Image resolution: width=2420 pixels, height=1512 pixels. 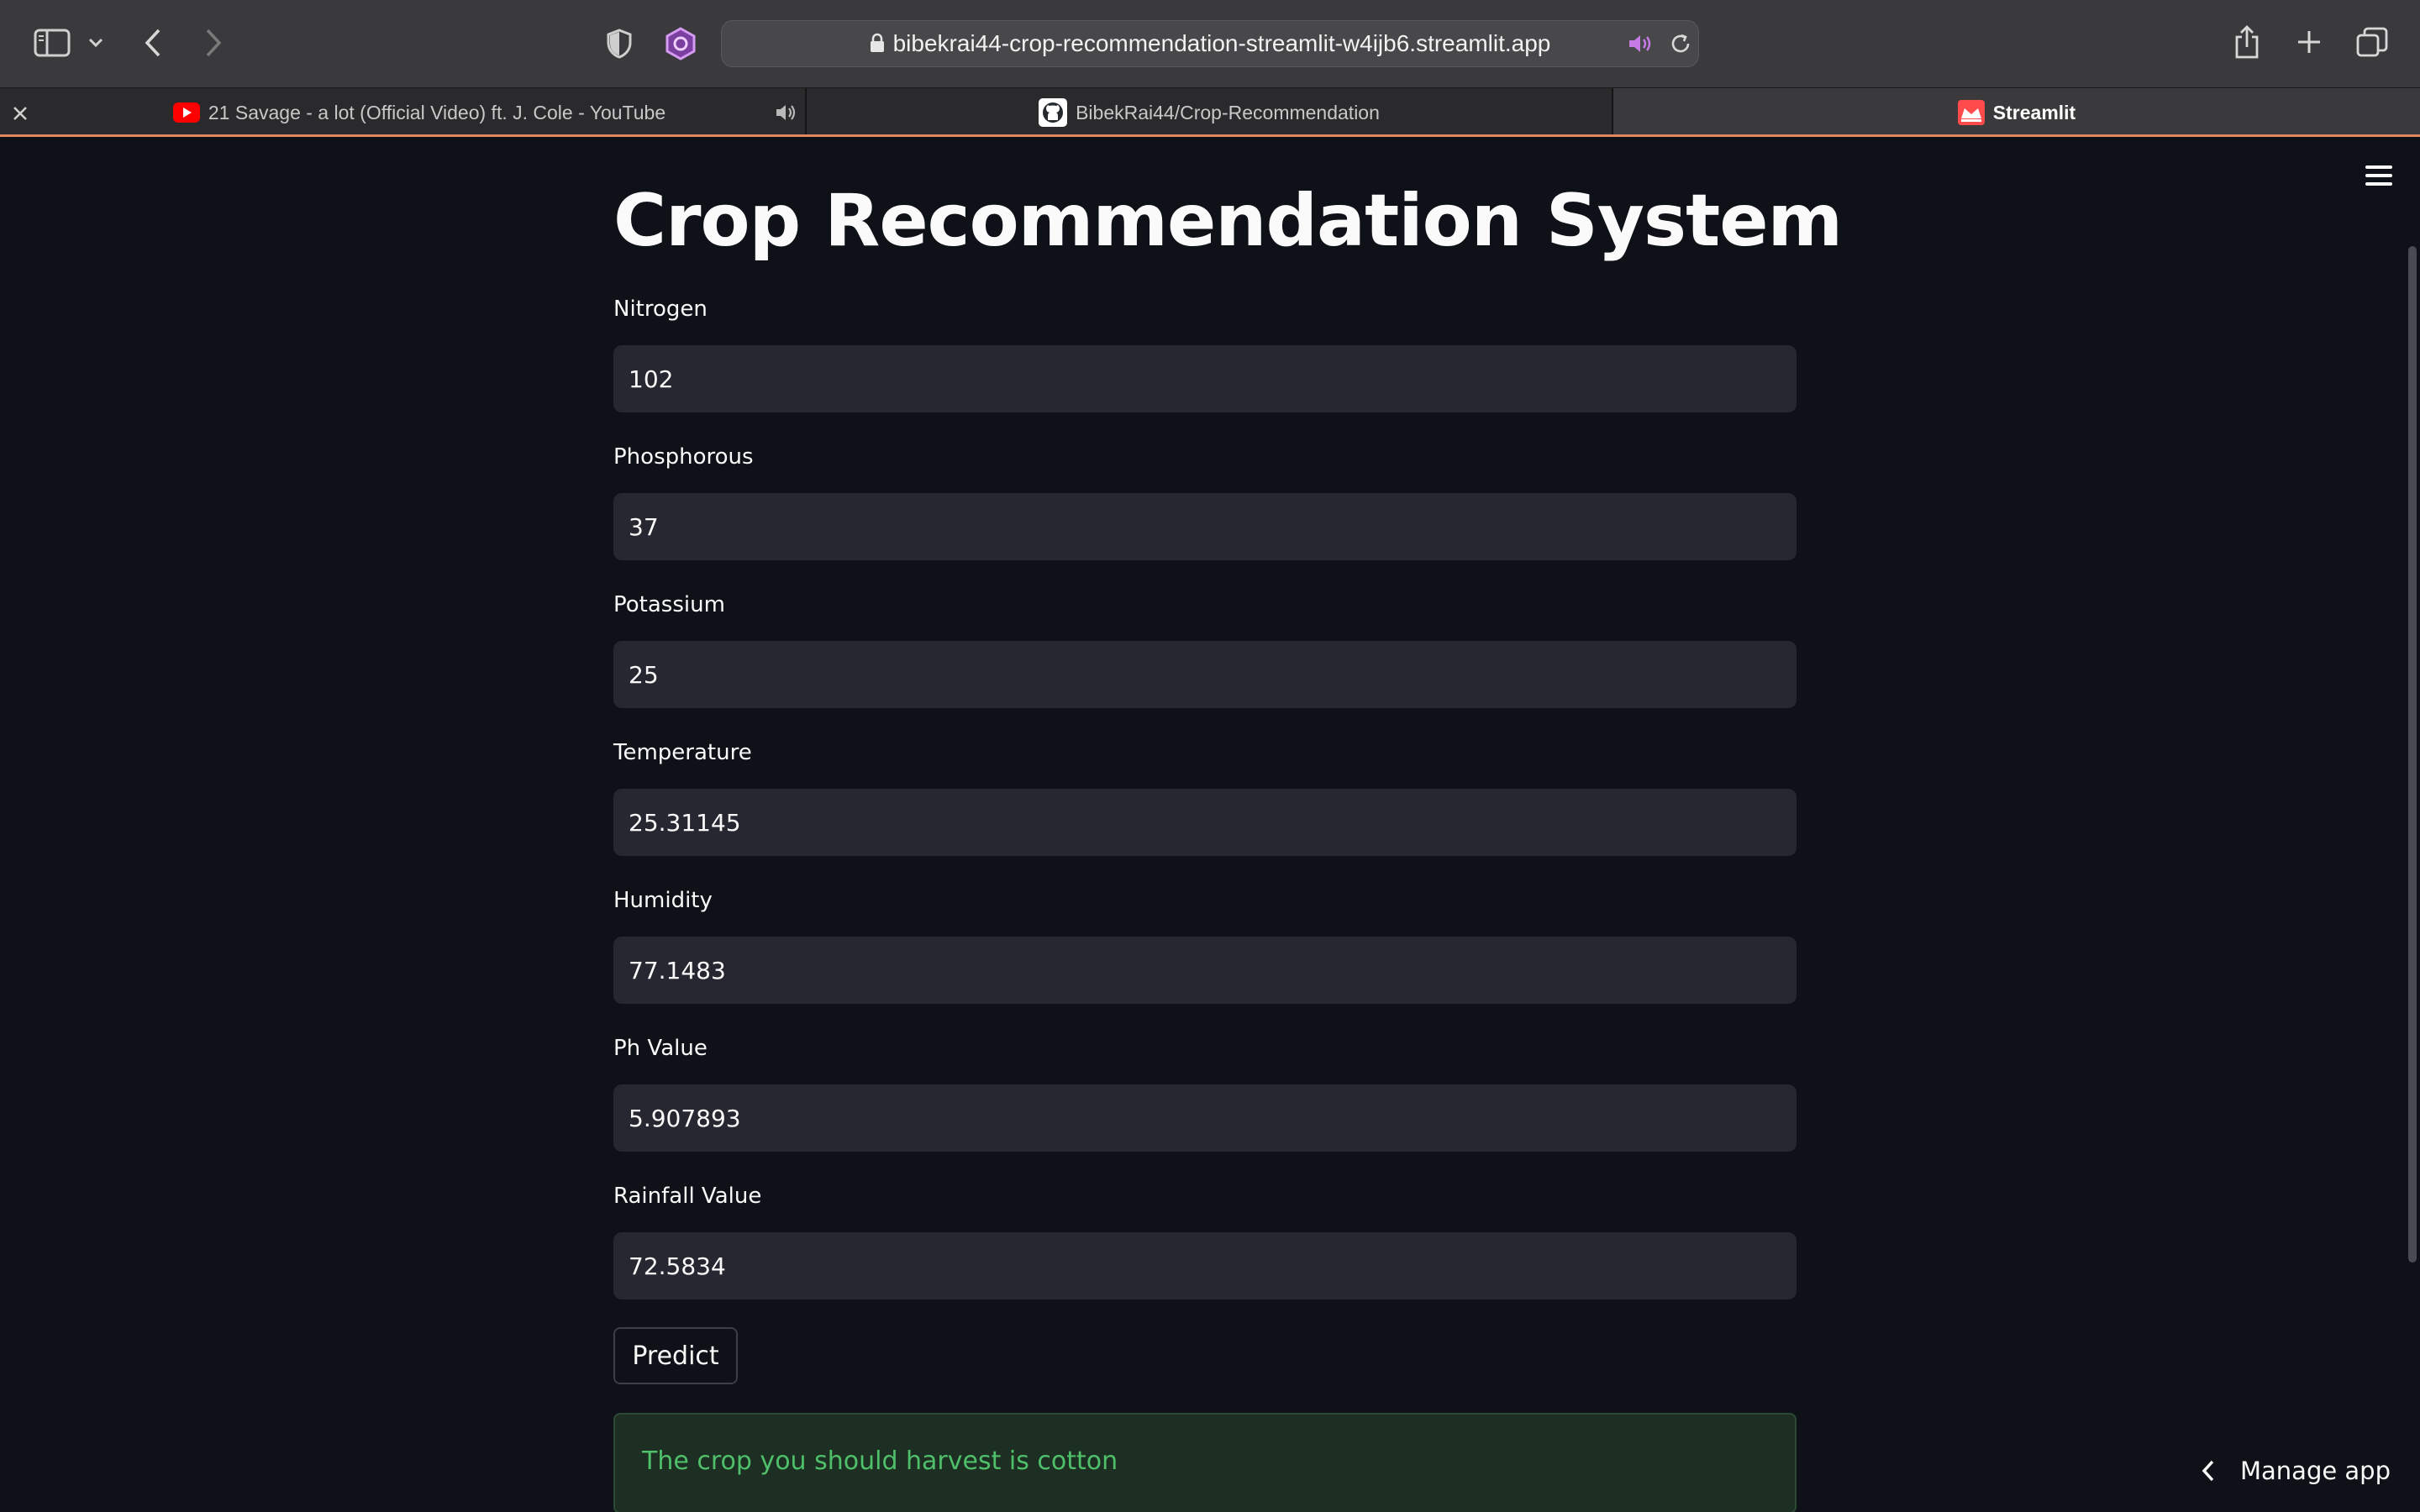 What do you see at coordinates (786, 112) in the screenshot?
I see `speaker-icon` at bounding box center [786, 112].